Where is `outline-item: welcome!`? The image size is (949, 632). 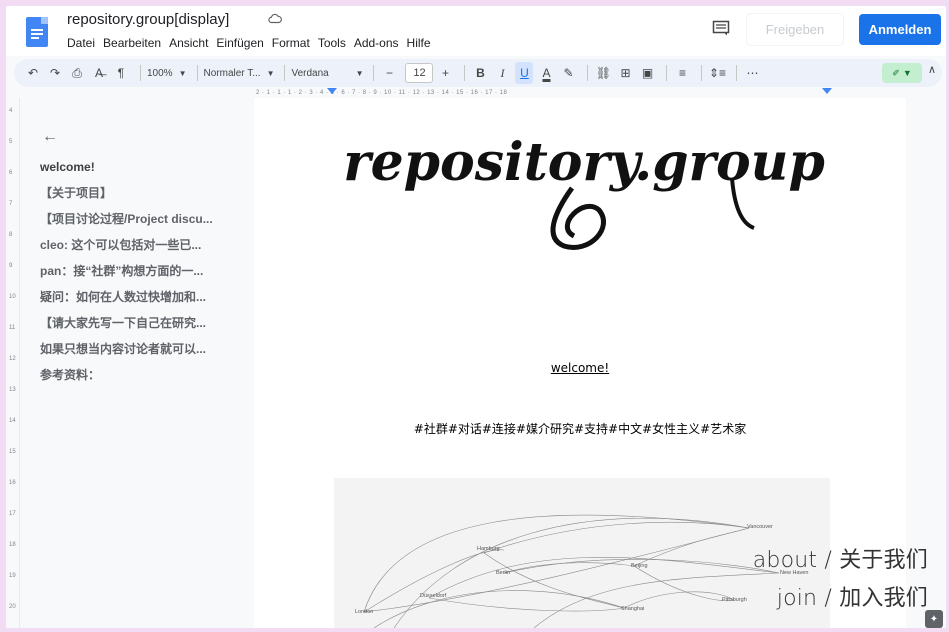
outline-item: welcome! is located at coordinates (140, 171).